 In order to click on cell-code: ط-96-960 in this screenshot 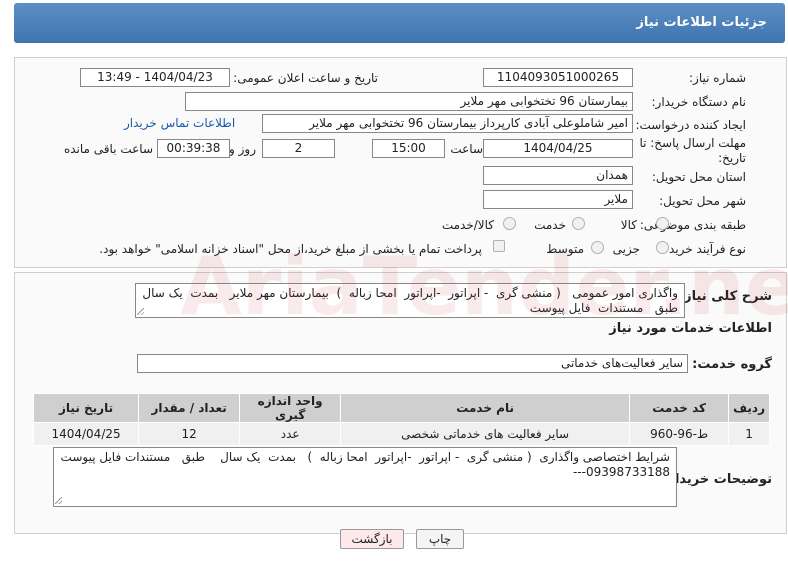, I will do `click(679, 434)`.